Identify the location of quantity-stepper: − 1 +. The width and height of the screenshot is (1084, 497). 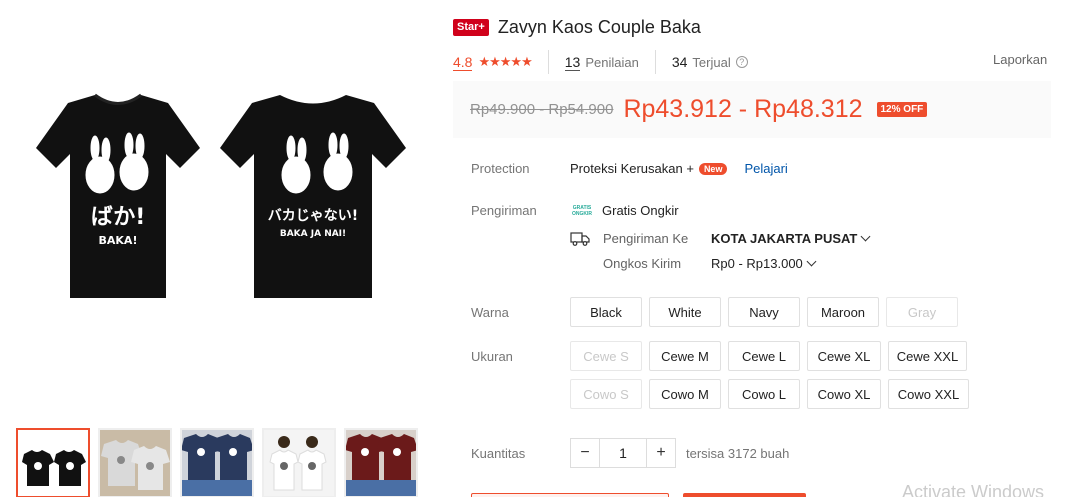
(623, 453).